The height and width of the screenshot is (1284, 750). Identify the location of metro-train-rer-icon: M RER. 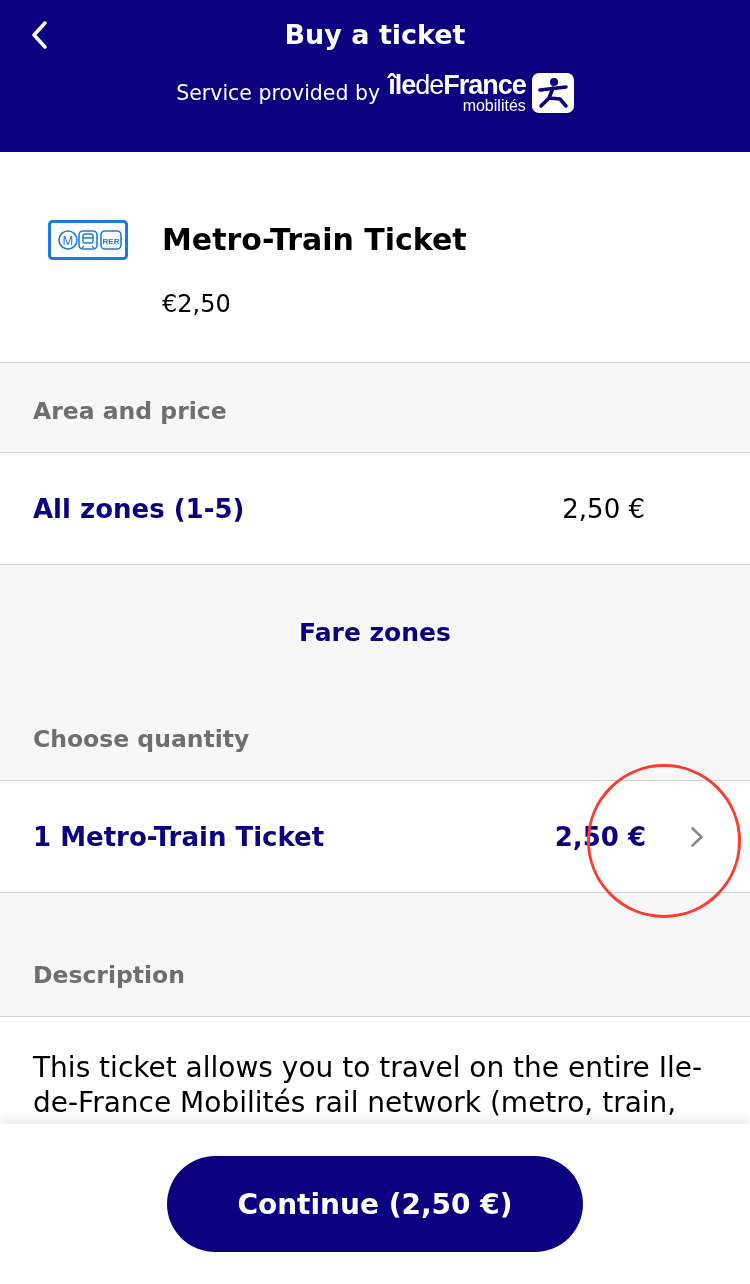
(88, 240).